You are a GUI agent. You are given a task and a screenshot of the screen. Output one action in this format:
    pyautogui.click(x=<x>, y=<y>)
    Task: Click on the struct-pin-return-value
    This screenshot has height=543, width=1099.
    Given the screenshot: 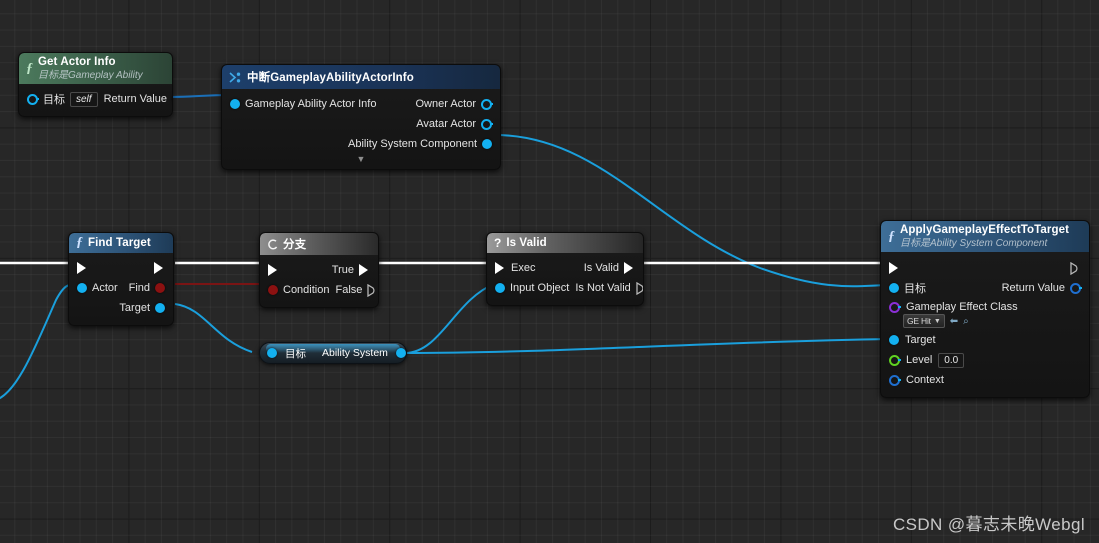 What is the action you would take?
    pyautogui.click(x=171, y=99)
    